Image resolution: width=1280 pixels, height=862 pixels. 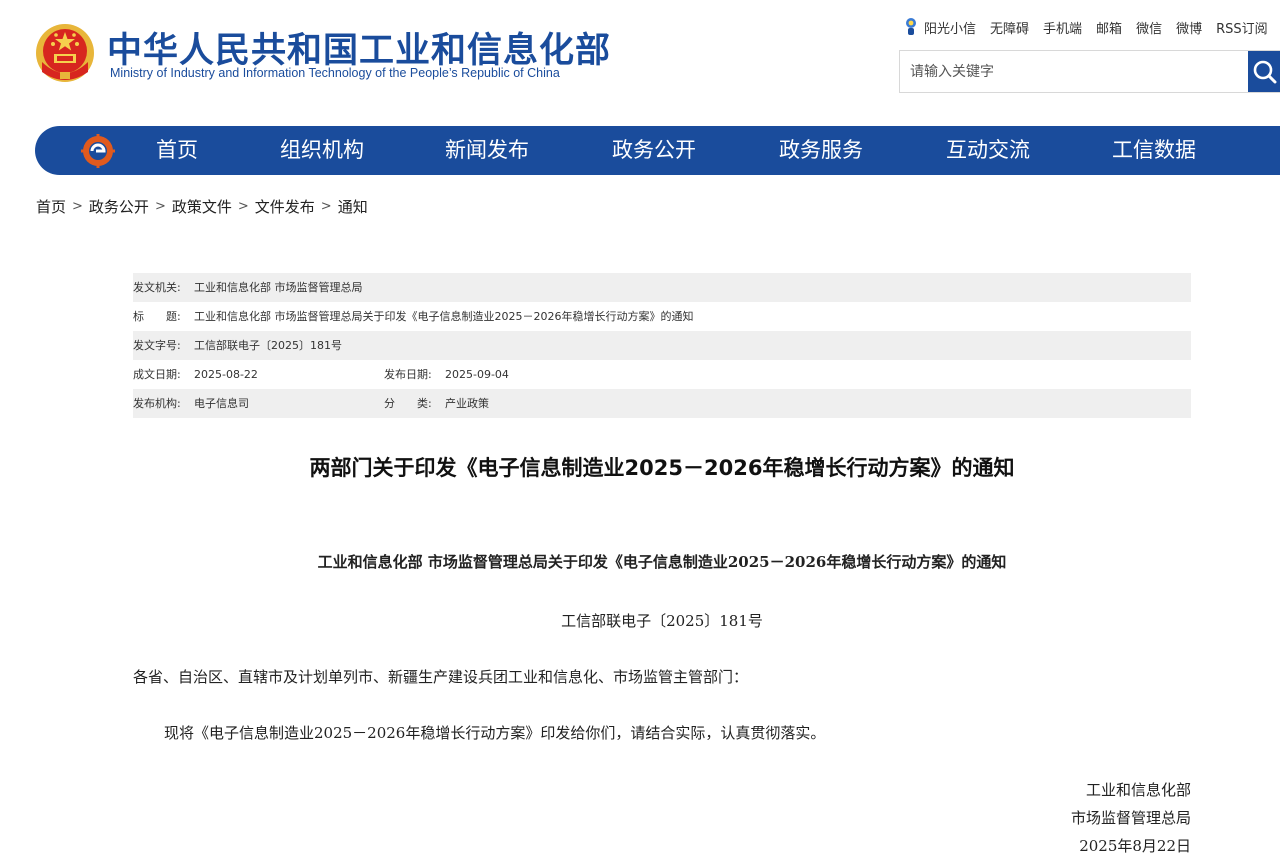 I want to click on top-link-accessibility: 无障碍, so click(x=1009, y=27).